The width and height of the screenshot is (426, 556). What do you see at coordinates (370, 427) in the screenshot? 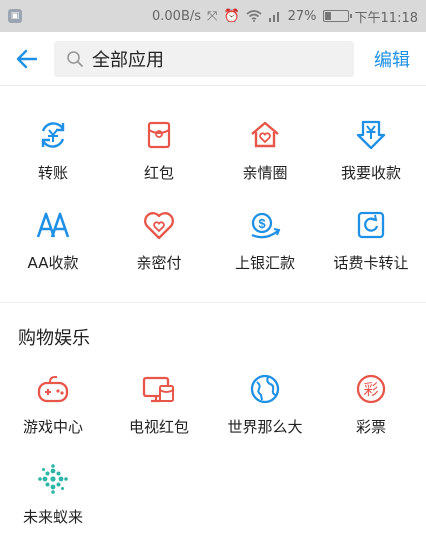
I see `app-label: 彩票` at bounding box center [370, 427].